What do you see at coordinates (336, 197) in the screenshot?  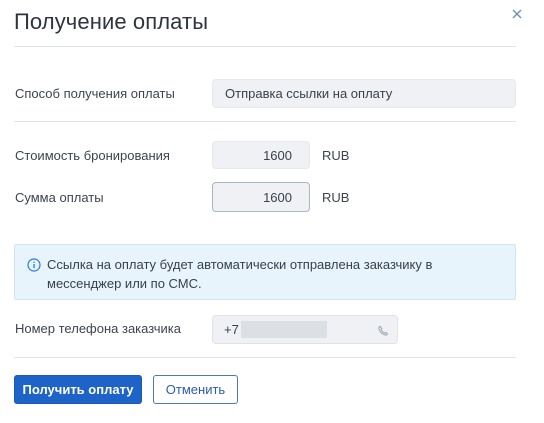 I see `payment-sum-currency: RUB` at bounding box center [336, 197].